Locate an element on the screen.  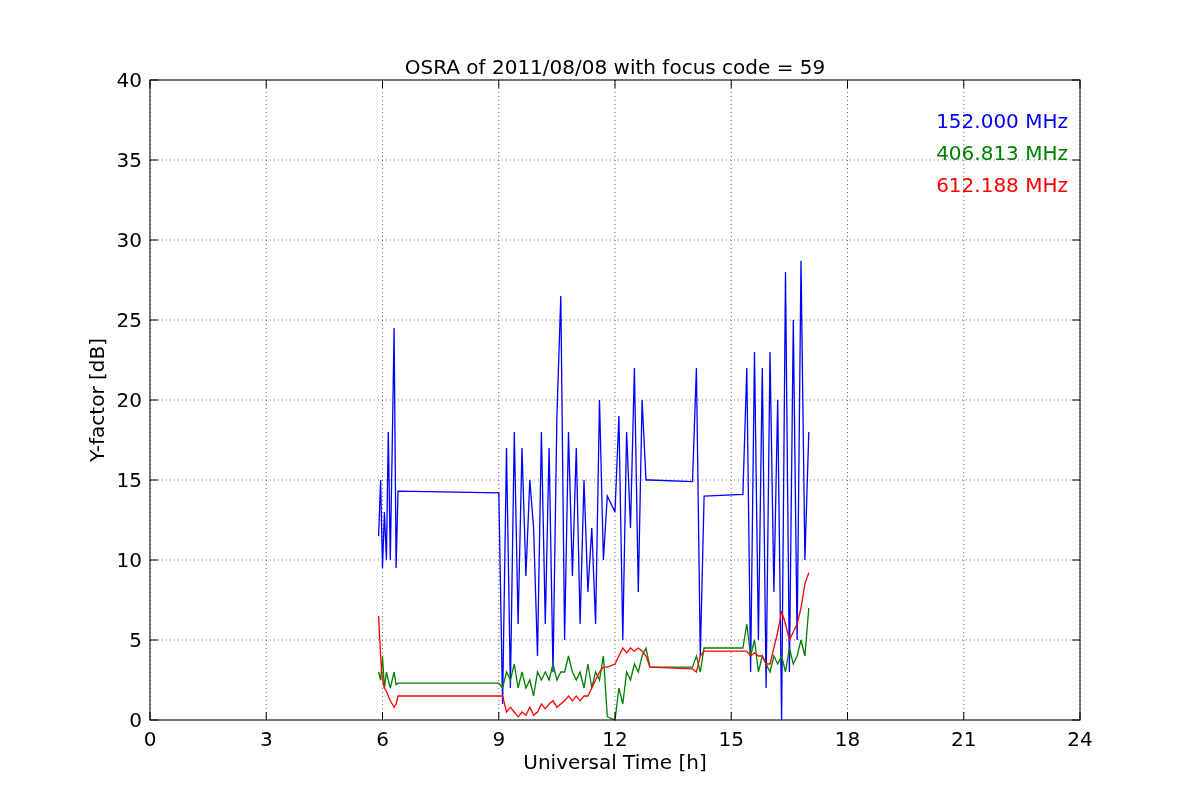
y-tick-label: 5 is located at coordinates (135, 640).